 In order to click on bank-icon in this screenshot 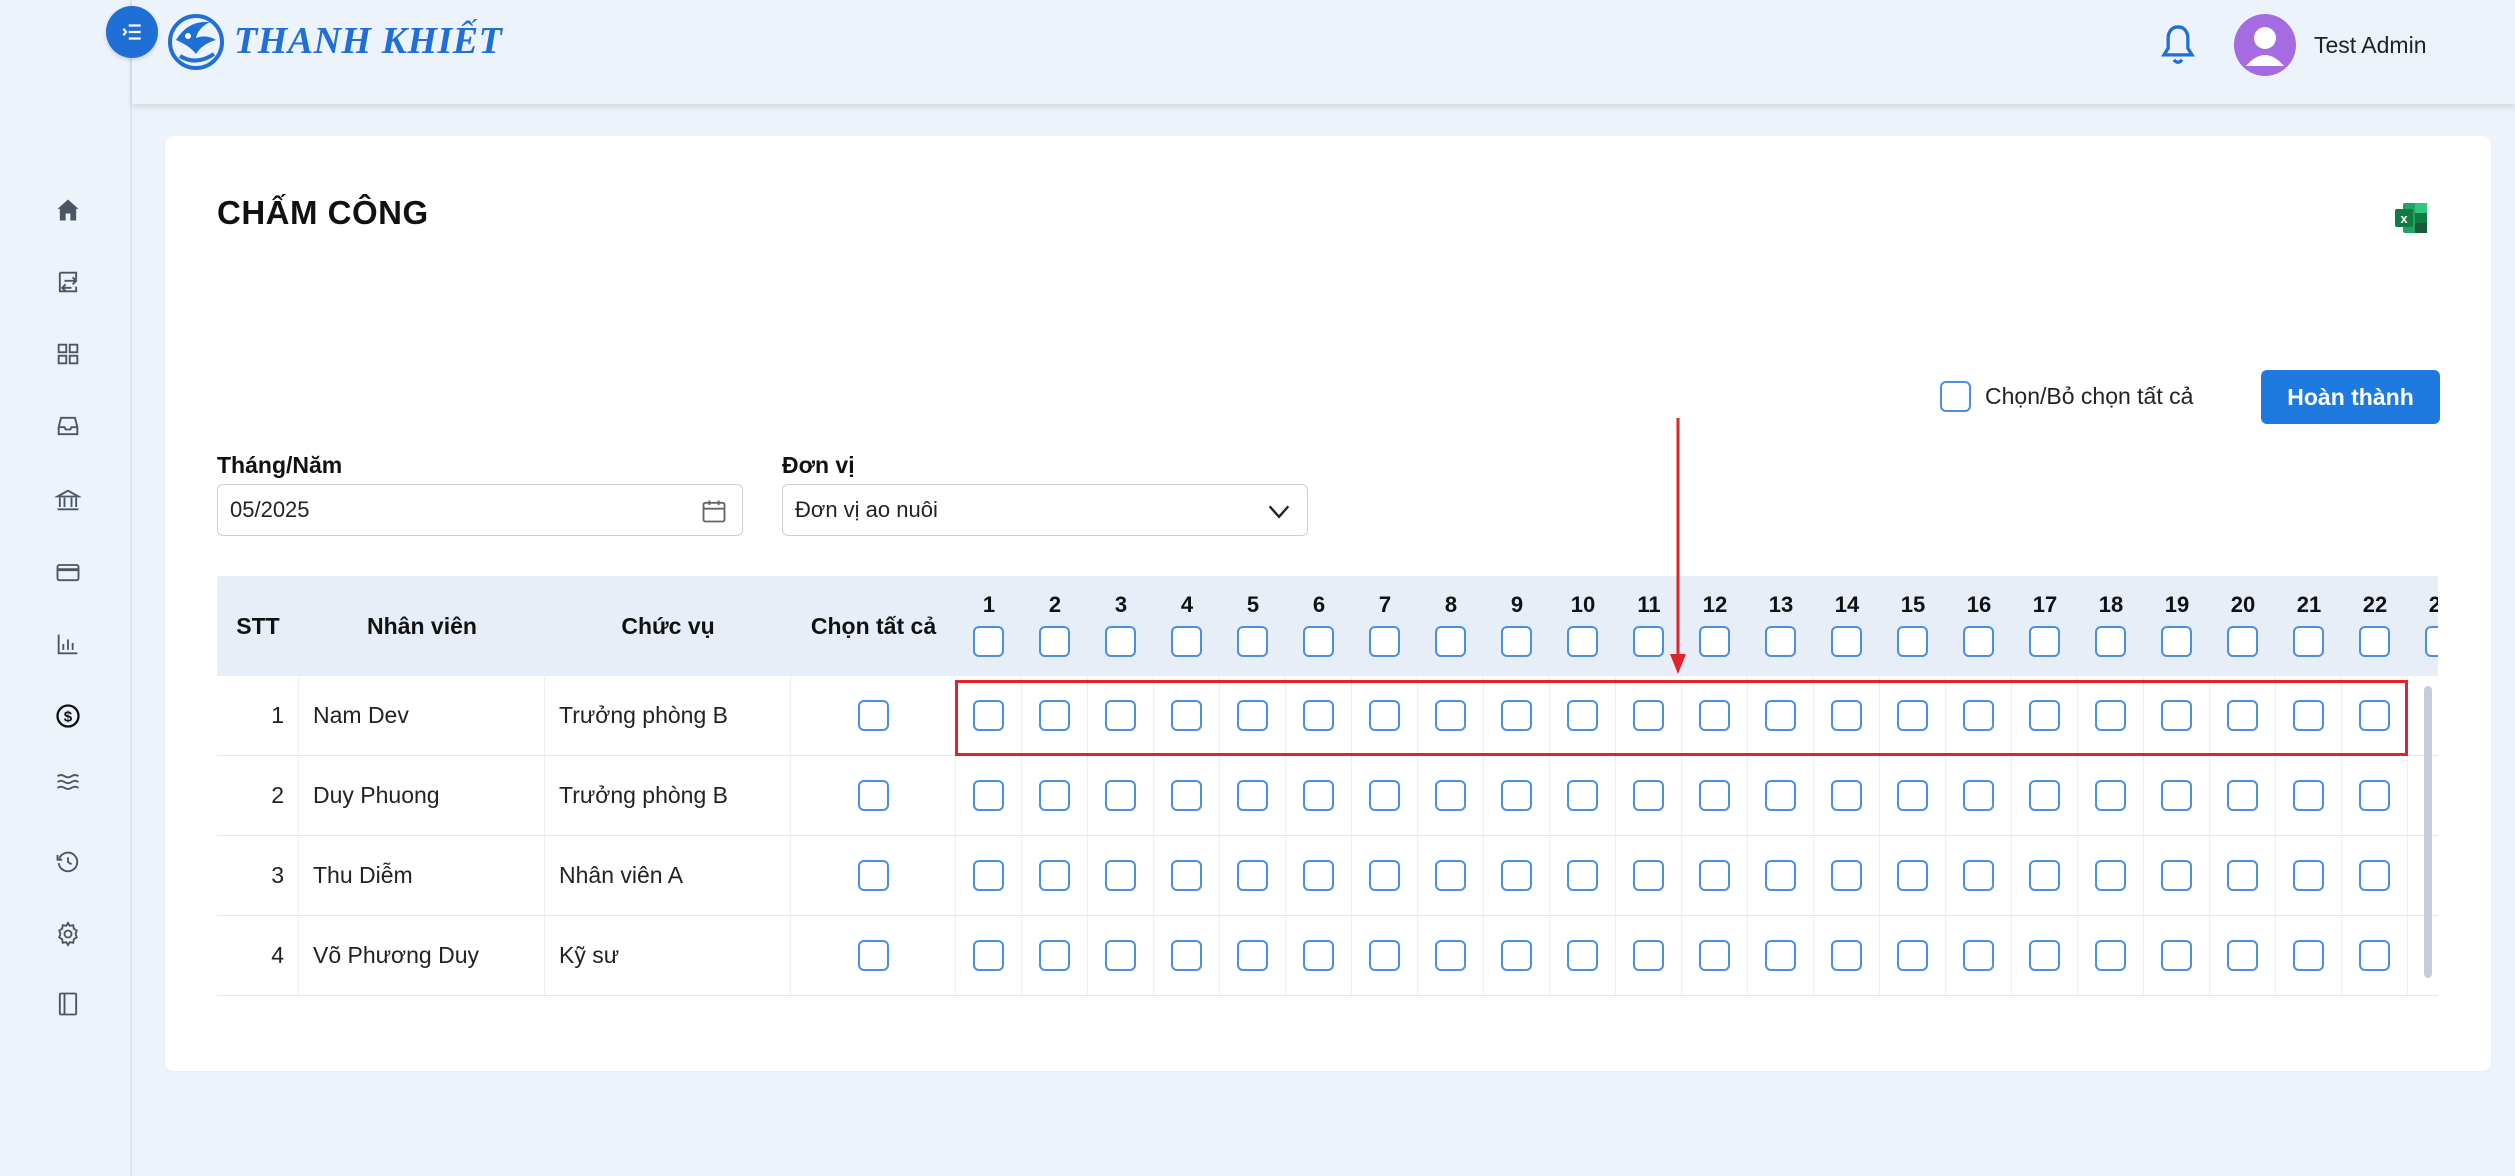, I will do `click(68, 500)`.